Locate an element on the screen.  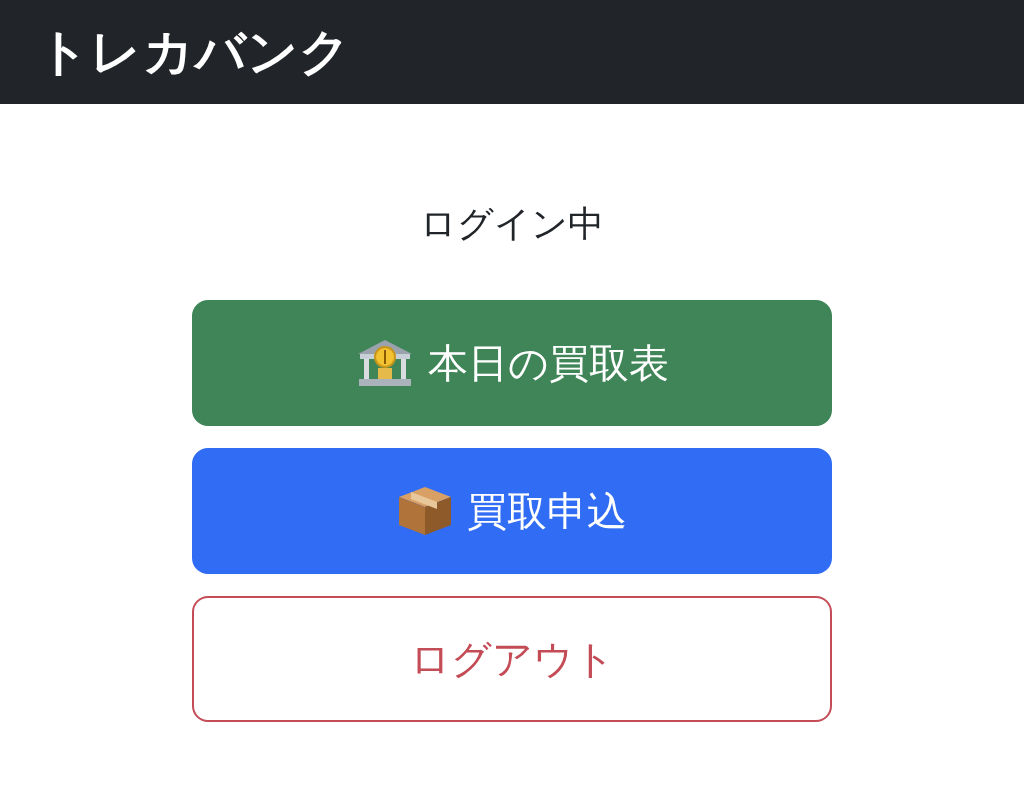
buy-price-list-button: 本日の買取表 is located at coordinates (512, 363).